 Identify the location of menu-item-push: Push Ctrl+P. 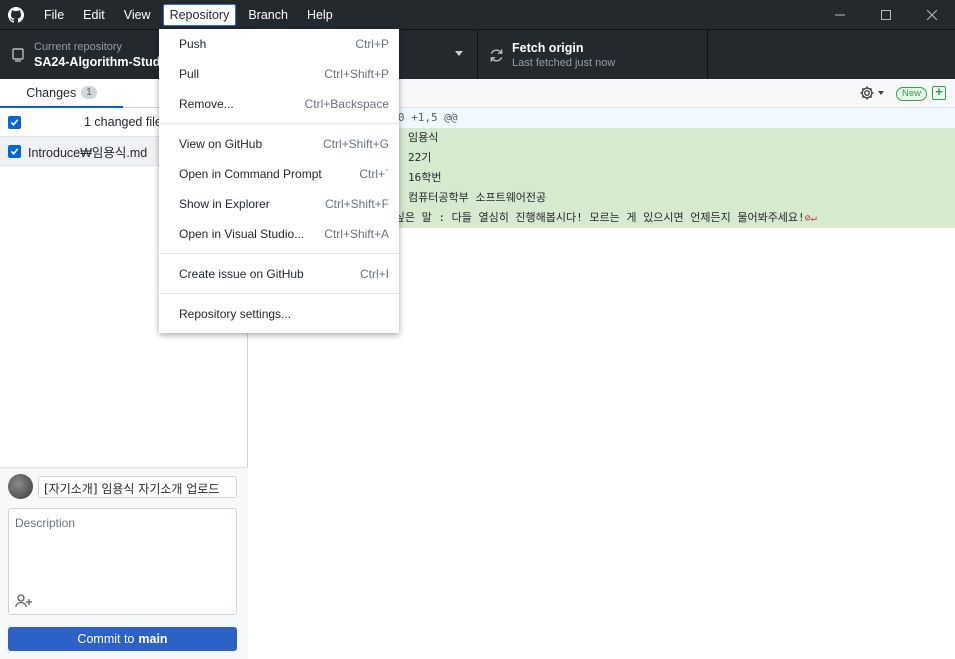
(279, 44).